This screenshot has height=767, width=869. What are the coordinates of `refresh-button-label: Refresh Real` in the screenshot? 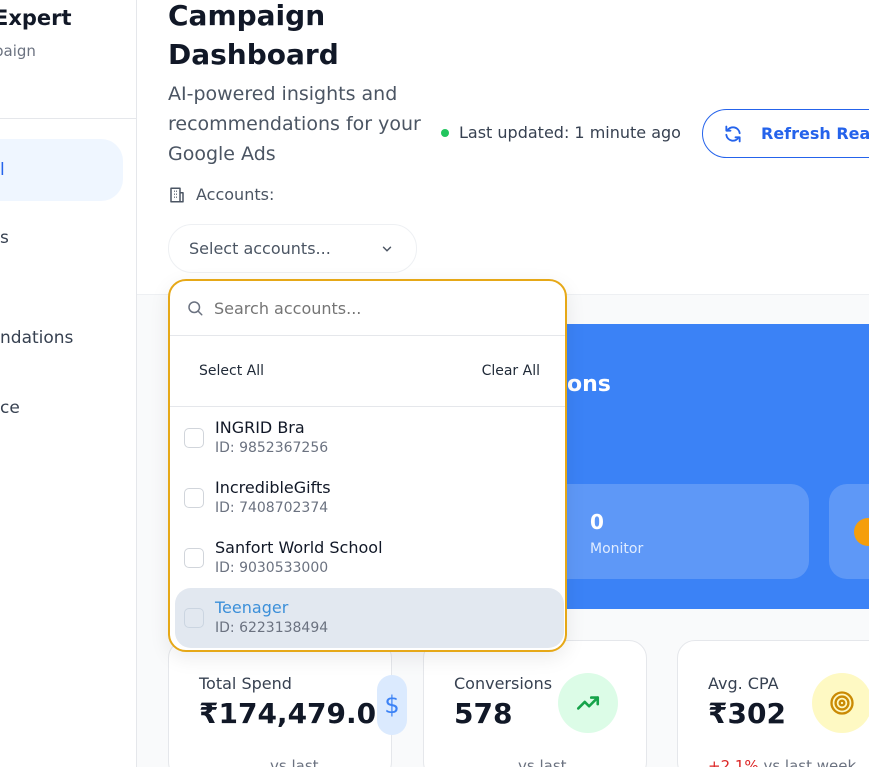 It's located at (815, 133).